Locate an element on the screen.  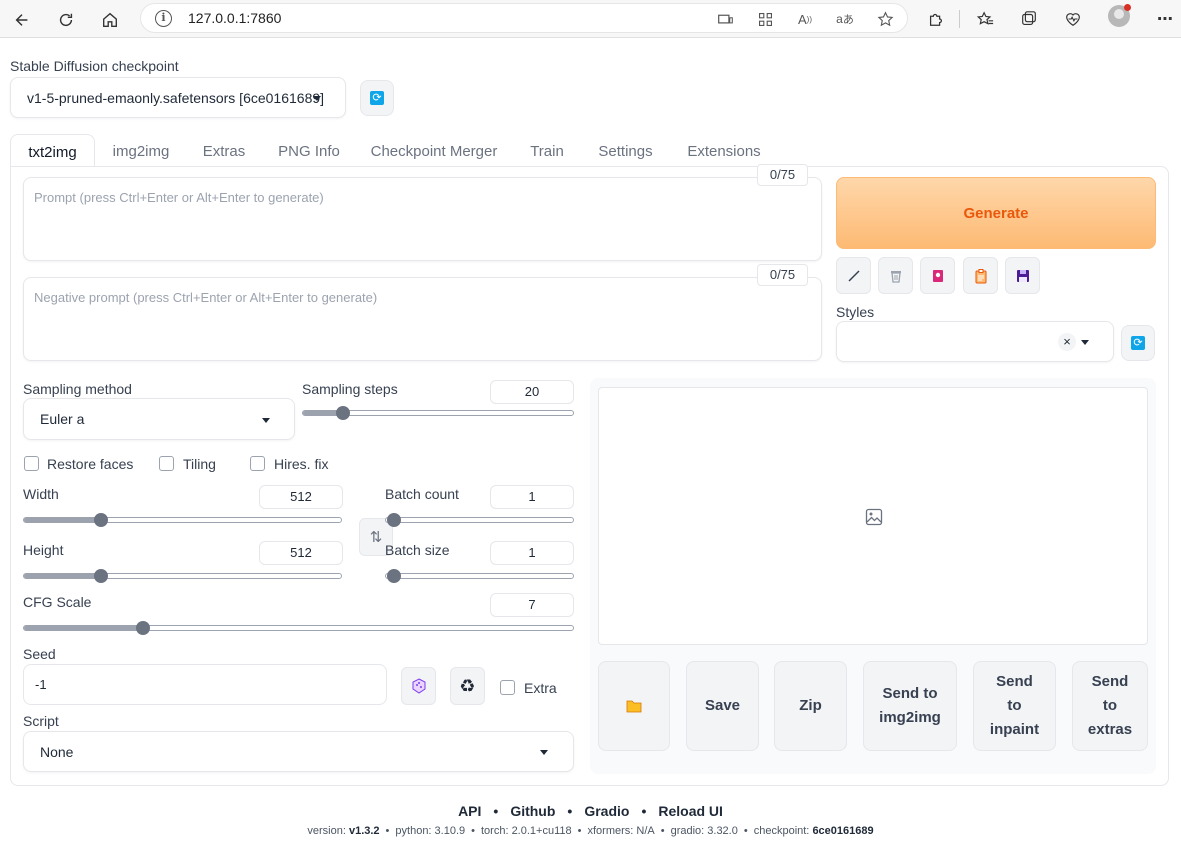
translate-icon: aあ is located at coordinates (845, 19).